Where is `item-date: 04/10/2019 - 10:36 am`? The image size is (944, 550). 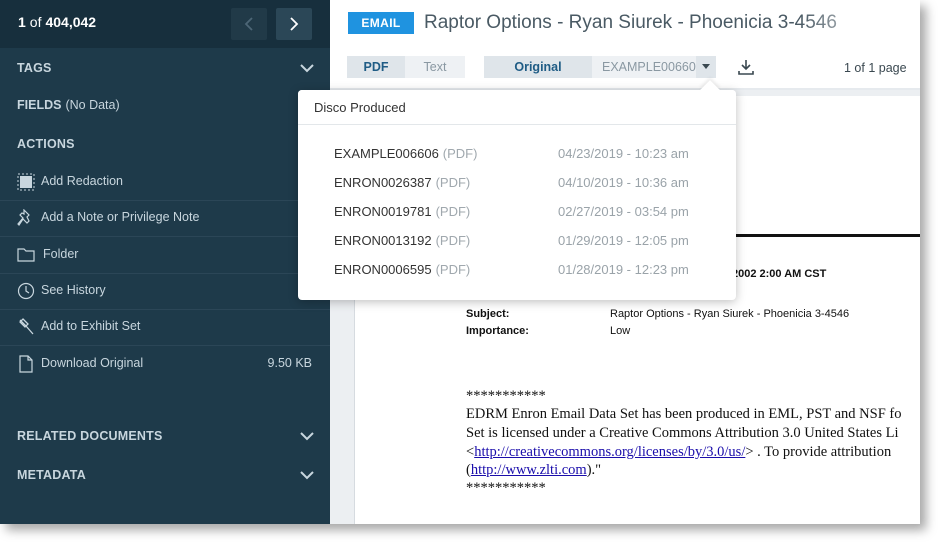
item-date: 04/10/2019 - 10:36 am is located at coordinates (623, 182).